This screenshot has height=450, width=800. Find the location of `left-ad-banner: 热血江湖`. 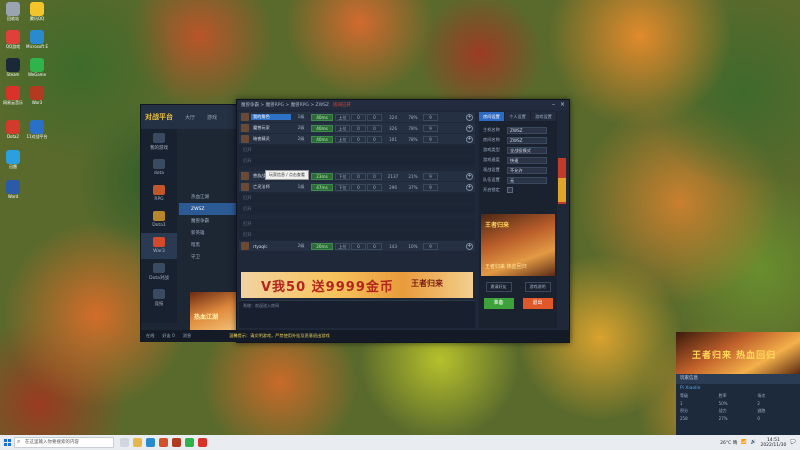

left-ad-banner: 热血江湖 is located at coordinates (214, 312).